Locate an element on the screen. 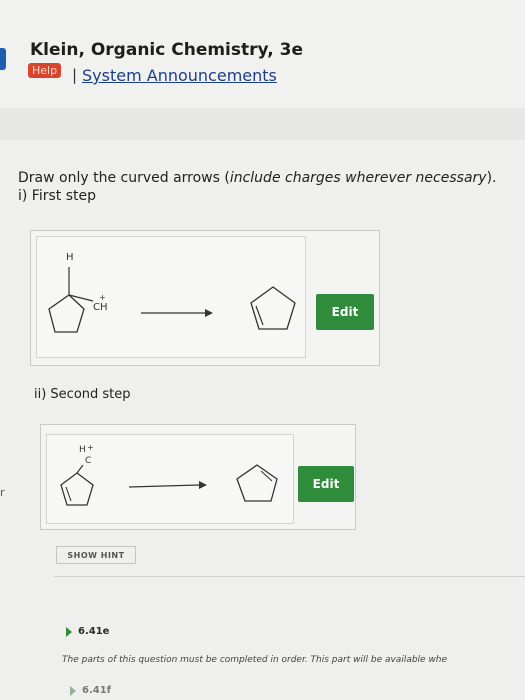 This screenshot has width=525, height=700. hydrogen-plus-label: H is located at coordinates (82, 450).